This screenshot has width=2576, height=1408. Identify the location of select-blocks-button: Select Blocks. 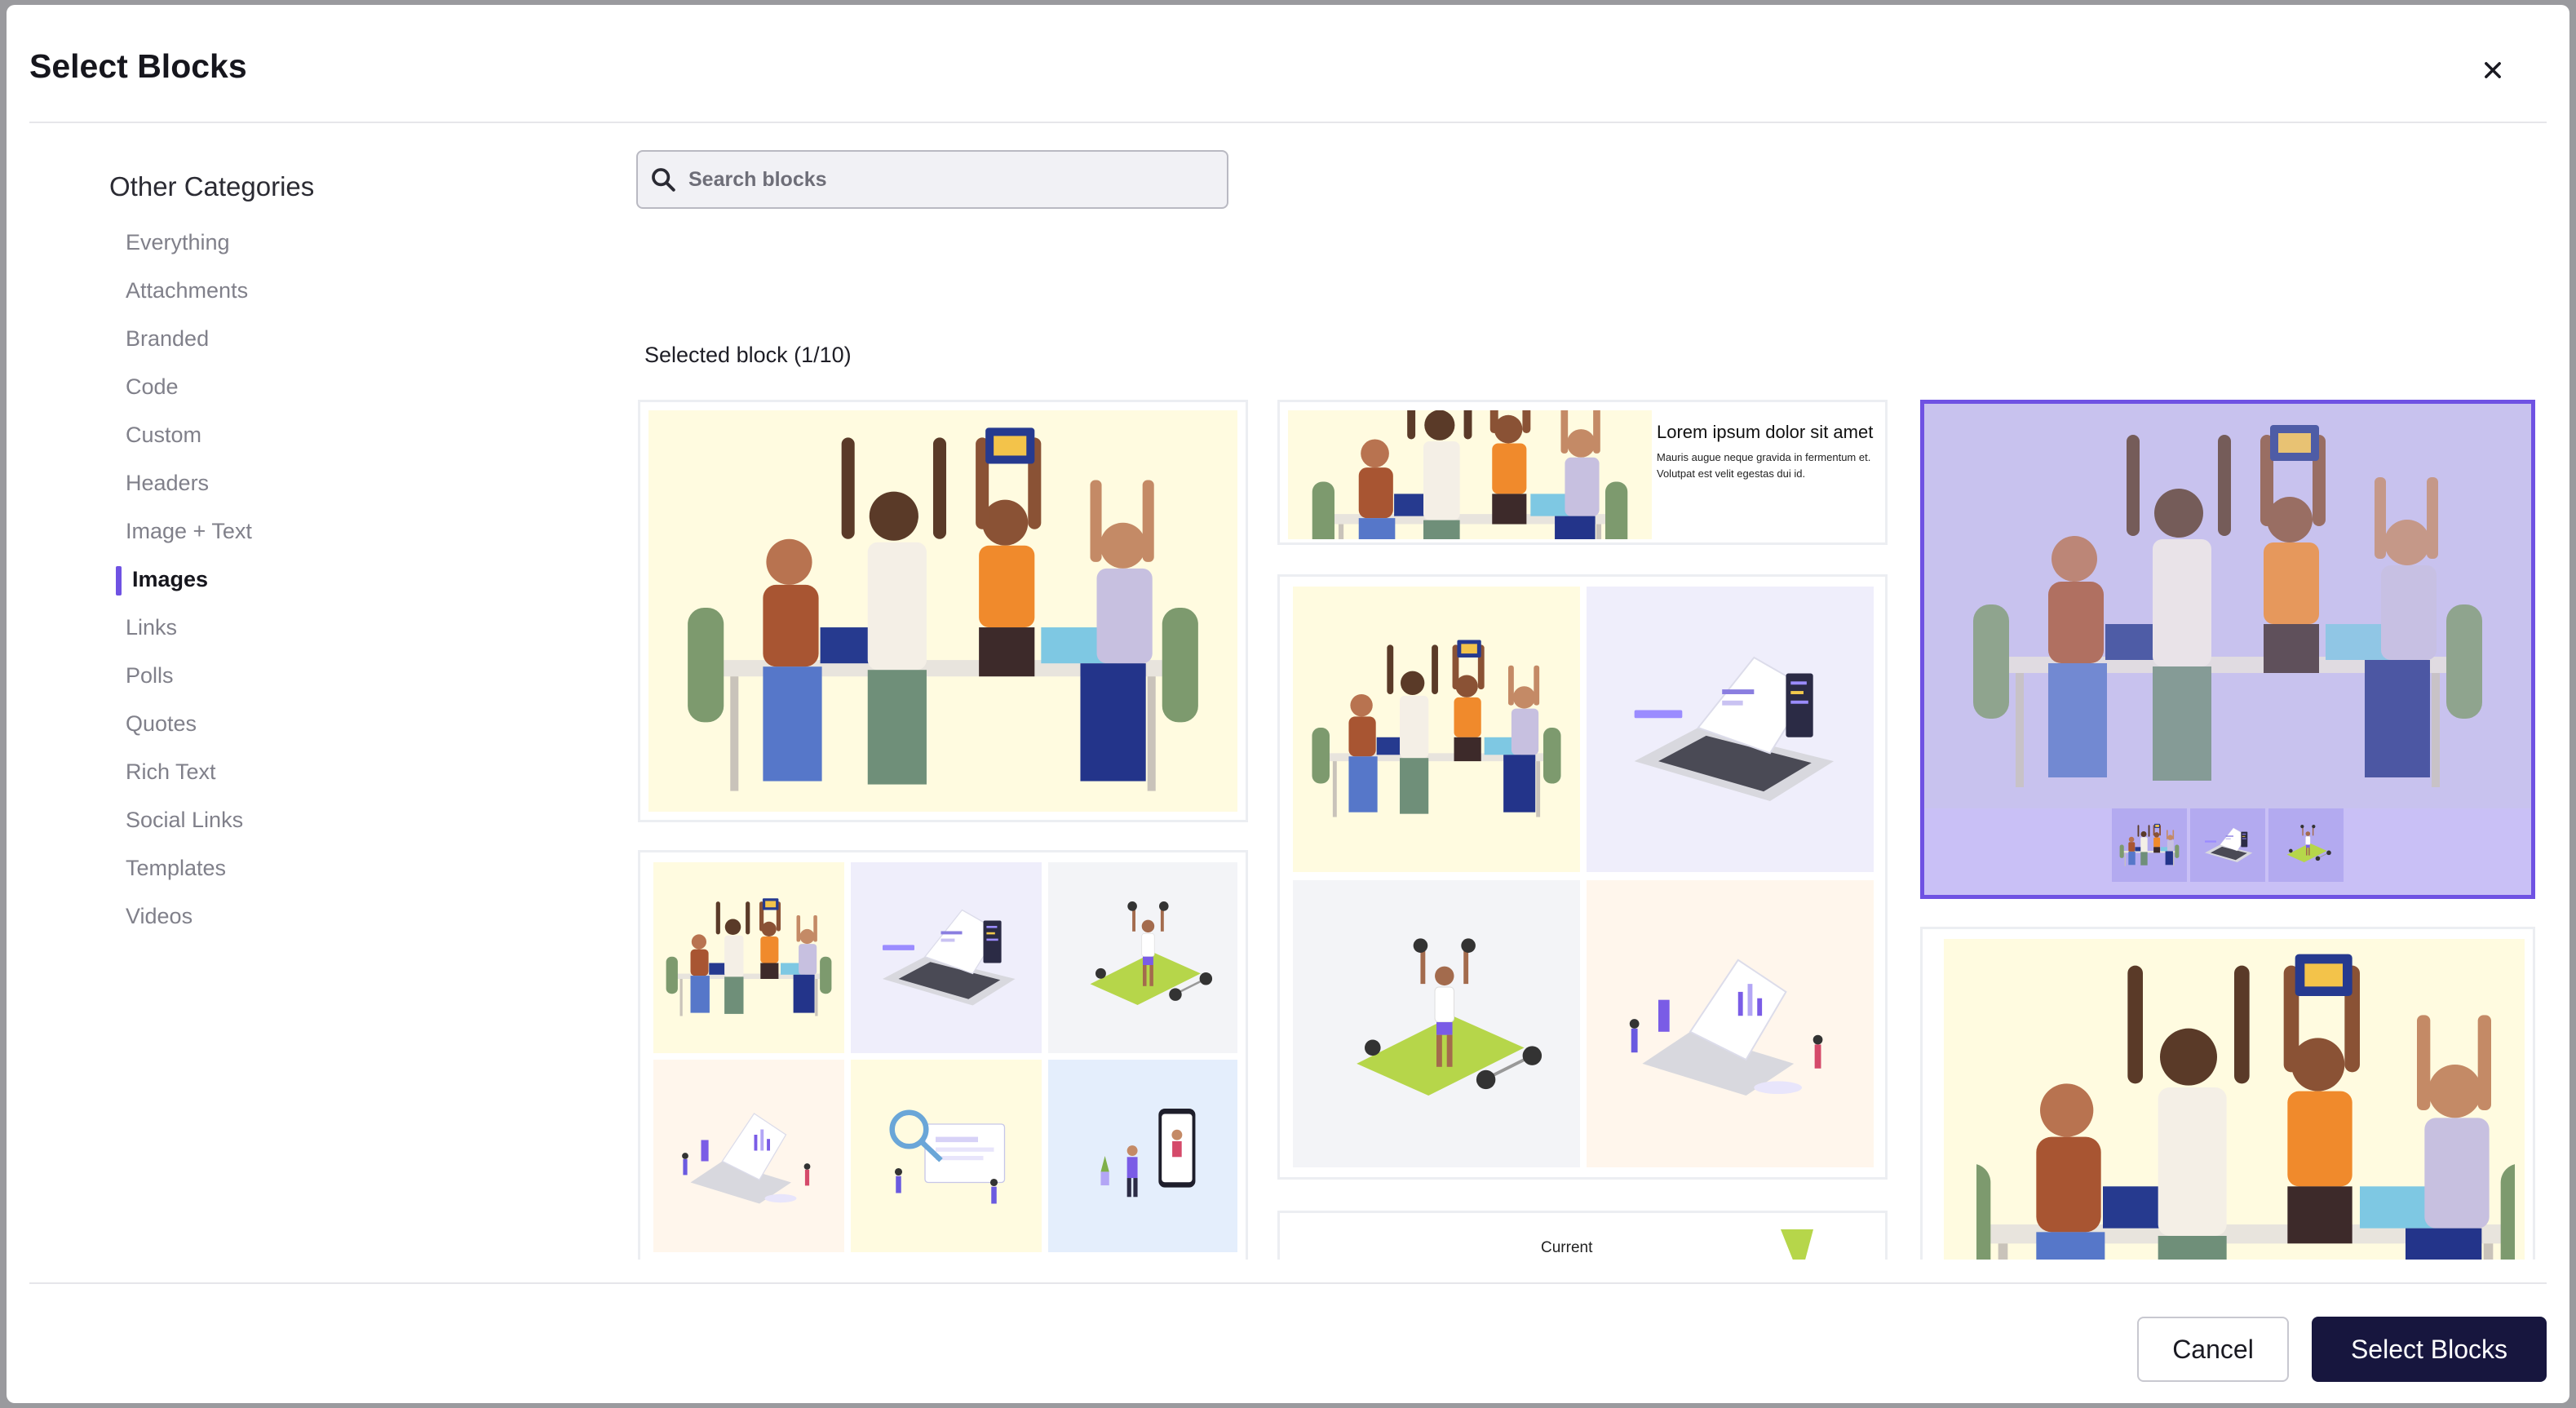
(2429, 1349).